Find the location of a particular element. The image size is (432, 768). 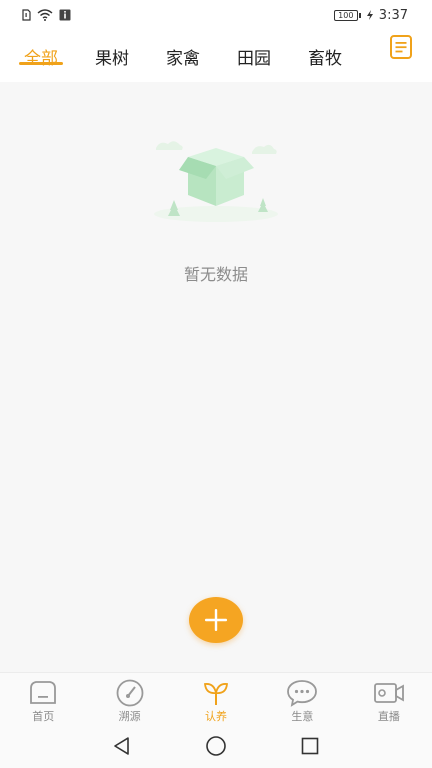

sim-icon is located at coordinates (26, 15).